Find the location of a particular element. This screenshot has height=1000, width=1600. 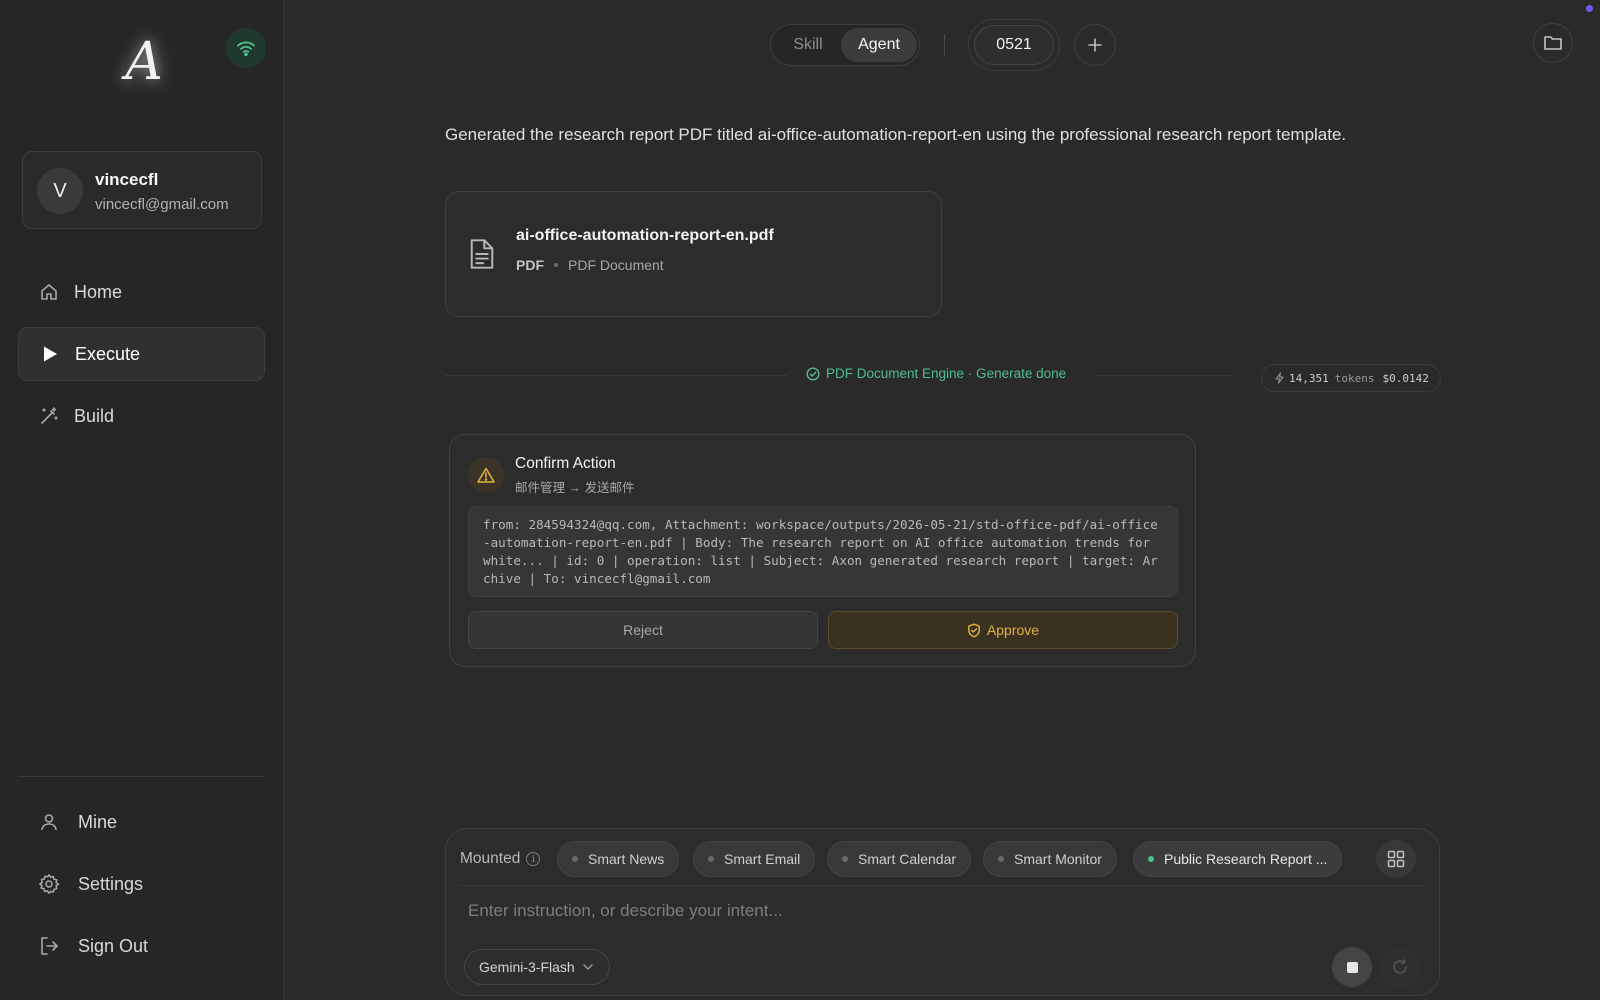

mounted-chip-smart-email: Smart Email is located at coordinates (754, 859).